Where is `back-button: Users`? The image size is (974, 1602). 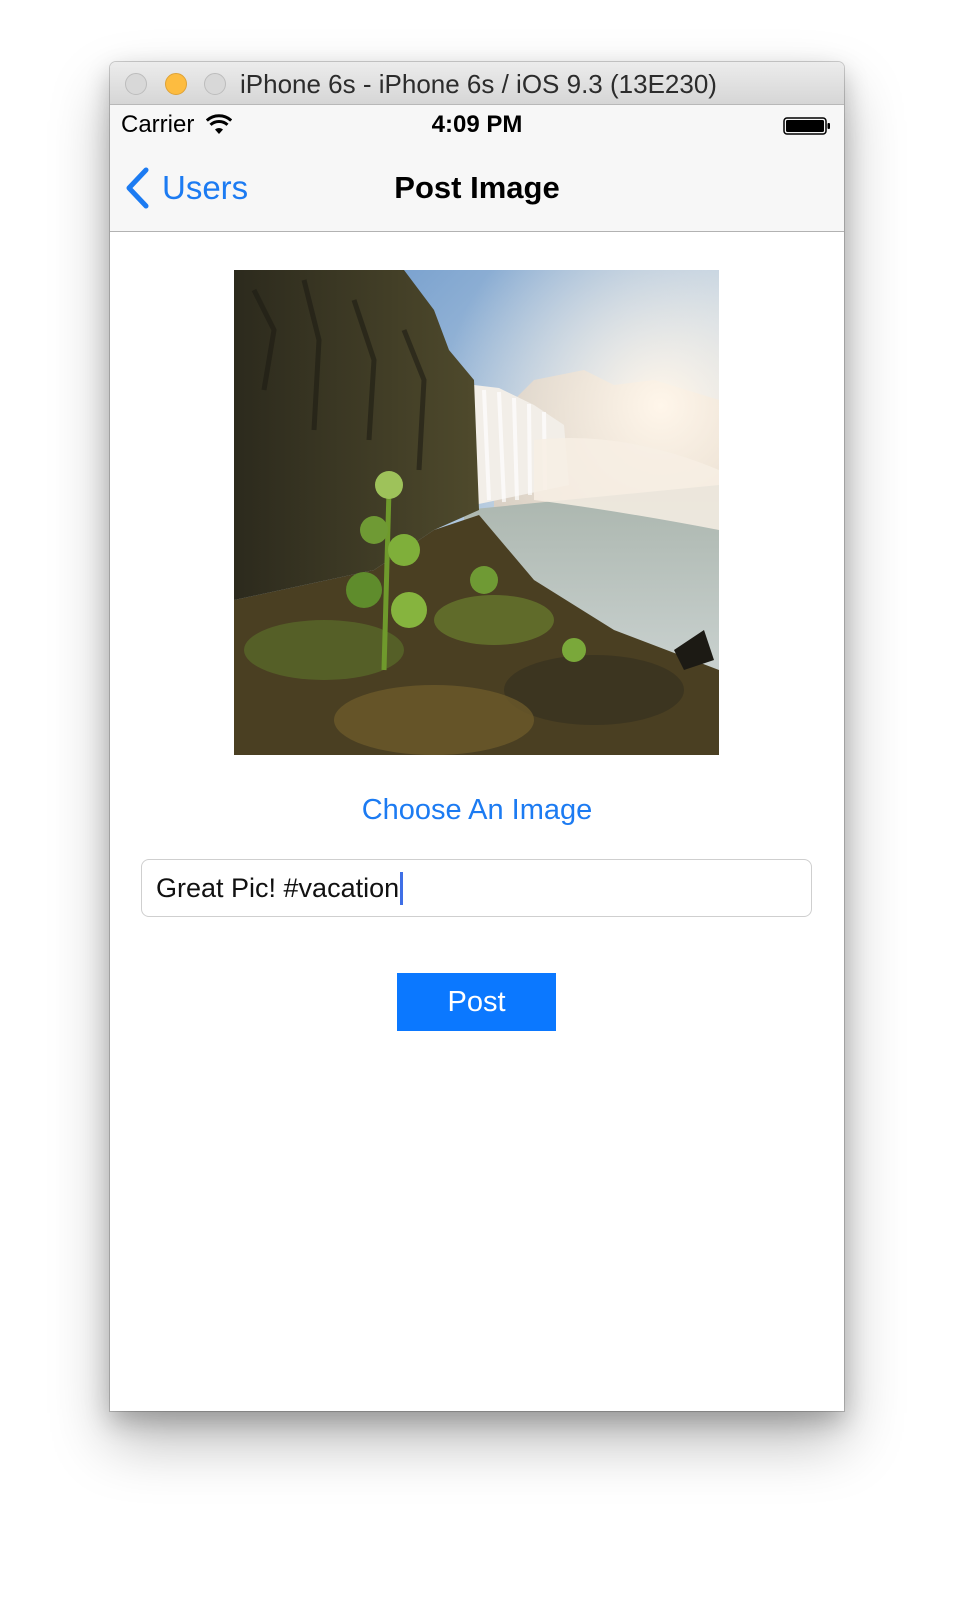
back-button: Users is located at coordinates (186, 188).